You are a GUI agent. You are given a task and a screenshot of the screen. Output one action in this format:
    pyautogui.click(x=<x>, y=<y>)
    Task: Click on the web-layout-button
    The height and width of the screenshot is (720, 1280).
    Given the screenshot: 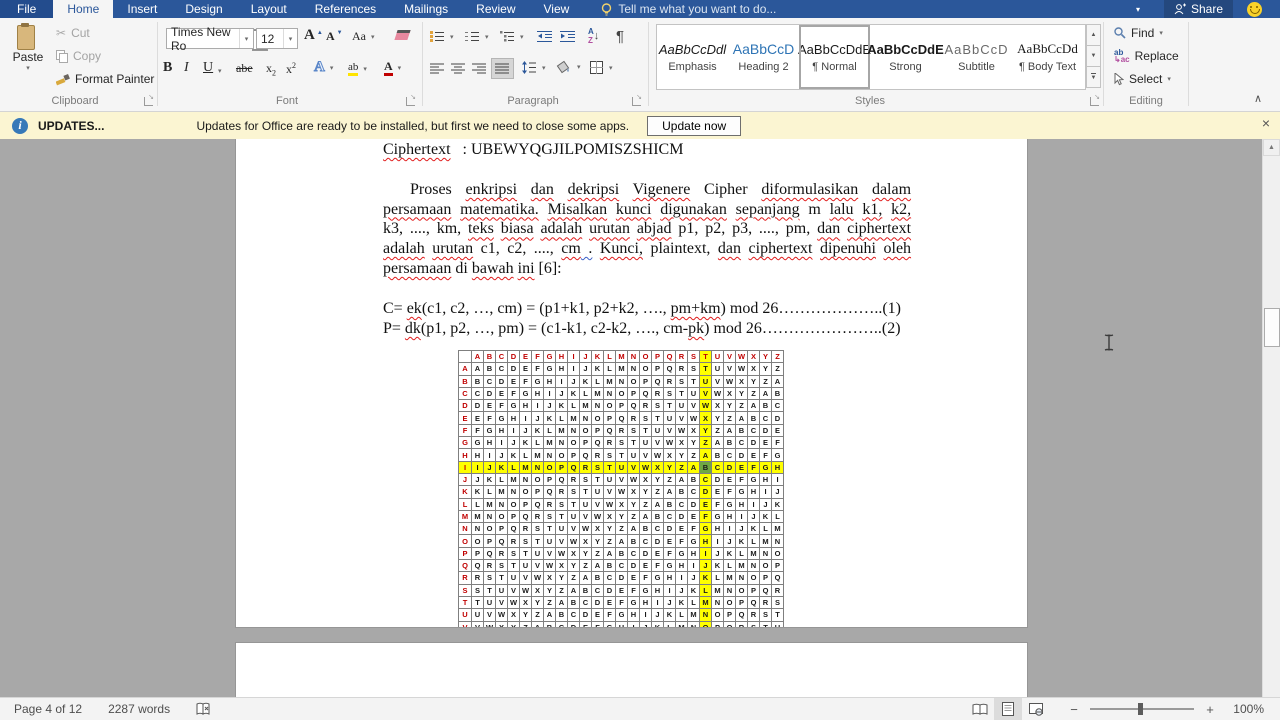 What is the action you would take?
    pyautogui.click(x=1036, y=709)
    